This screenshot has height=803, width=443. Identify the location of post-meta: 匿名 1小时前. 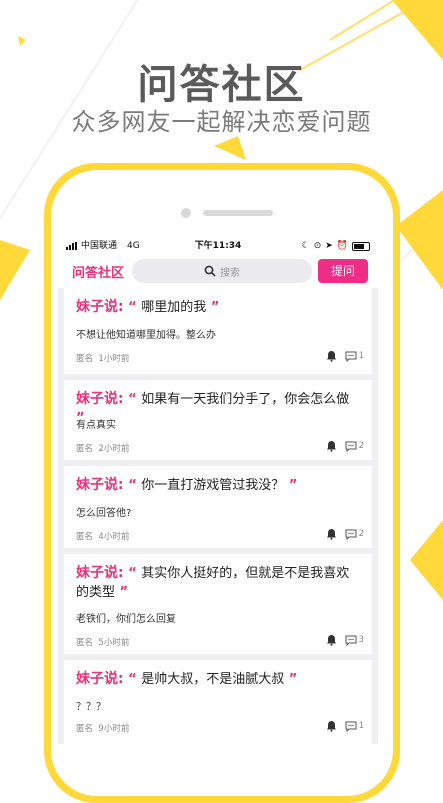
(102, 358).